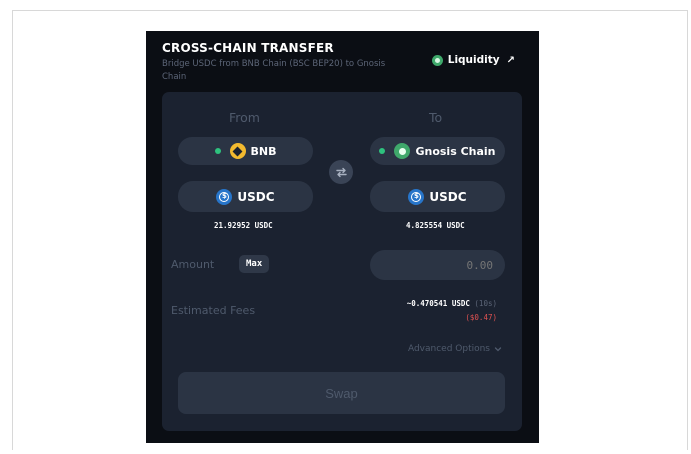 This screenshot has width=691, height=454. Describe the element at coordinates (213, 310) in the screenshot. I see `estimated-fees-label: Estimated Fees` at that location.